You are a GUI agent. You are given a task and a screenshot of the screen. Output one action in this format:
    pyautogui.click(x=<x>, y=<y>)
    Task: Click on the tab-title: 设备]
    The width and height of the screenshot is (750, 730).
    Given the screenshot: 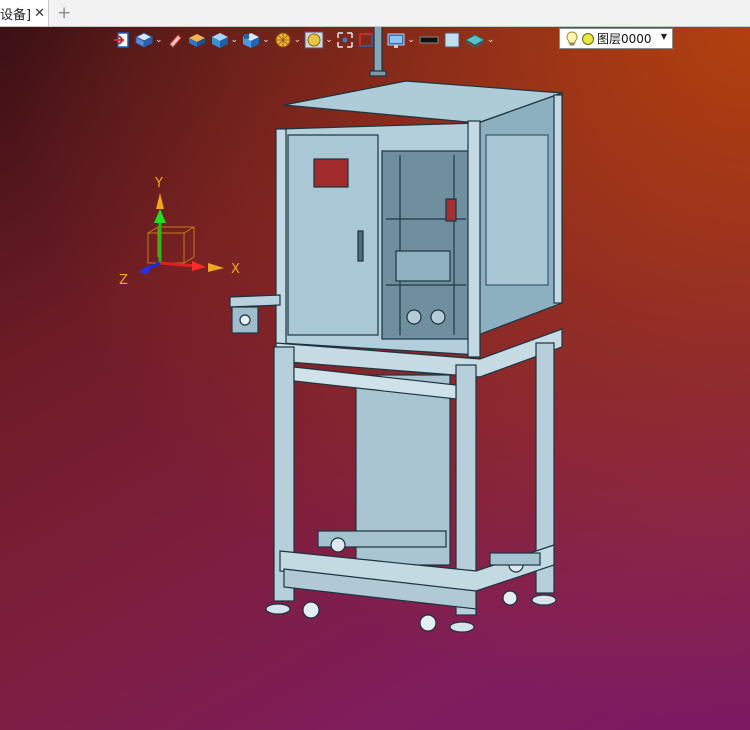 What is the action you would take?
    pyautogui.click(x=16, y=15)
    